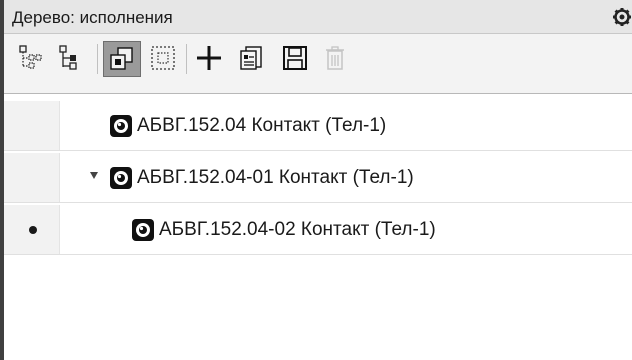  I want to click on current-variant-marker, so click(33, 230).